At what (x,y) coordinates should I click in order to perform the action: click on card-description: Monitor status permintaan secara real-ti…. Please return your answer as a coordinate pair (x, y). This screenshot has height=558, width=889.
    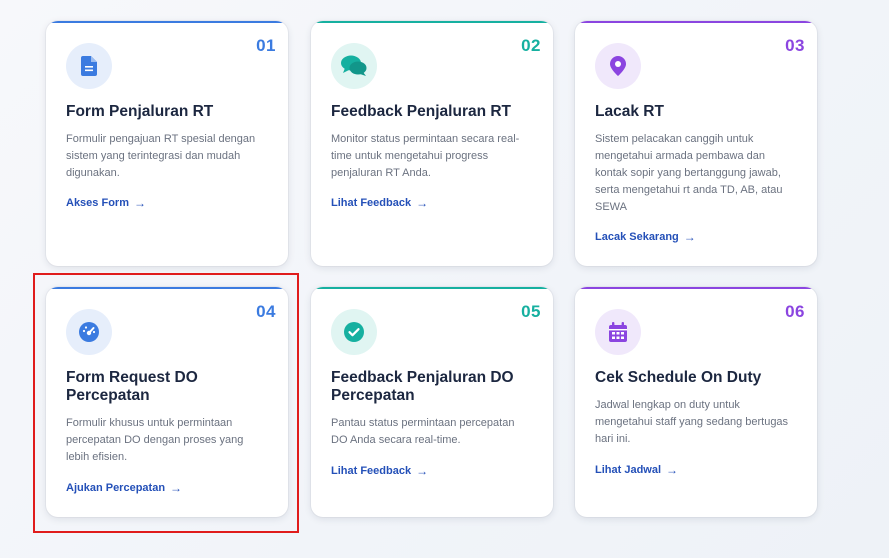
    Looking at the image, I should click on (425, 156).